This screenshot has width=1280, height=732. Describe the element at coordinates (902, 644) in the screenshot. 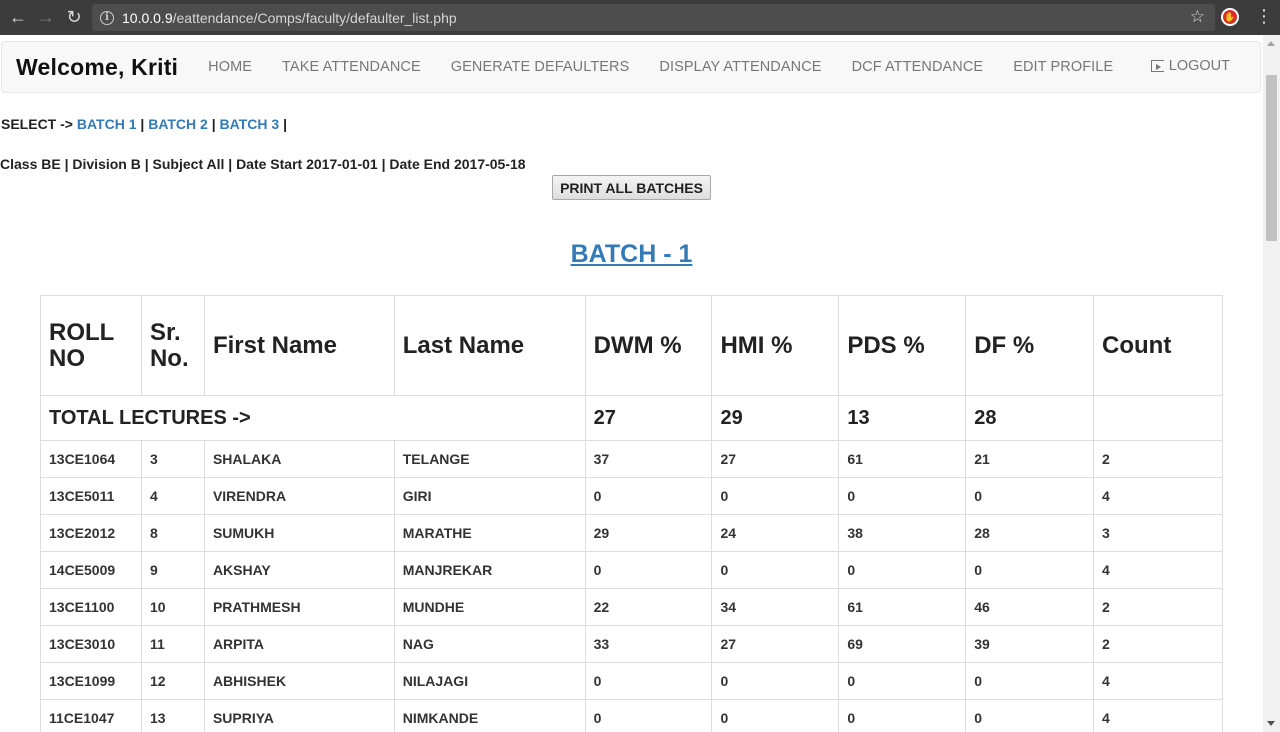

I see `cell-pds: 69` at that location.